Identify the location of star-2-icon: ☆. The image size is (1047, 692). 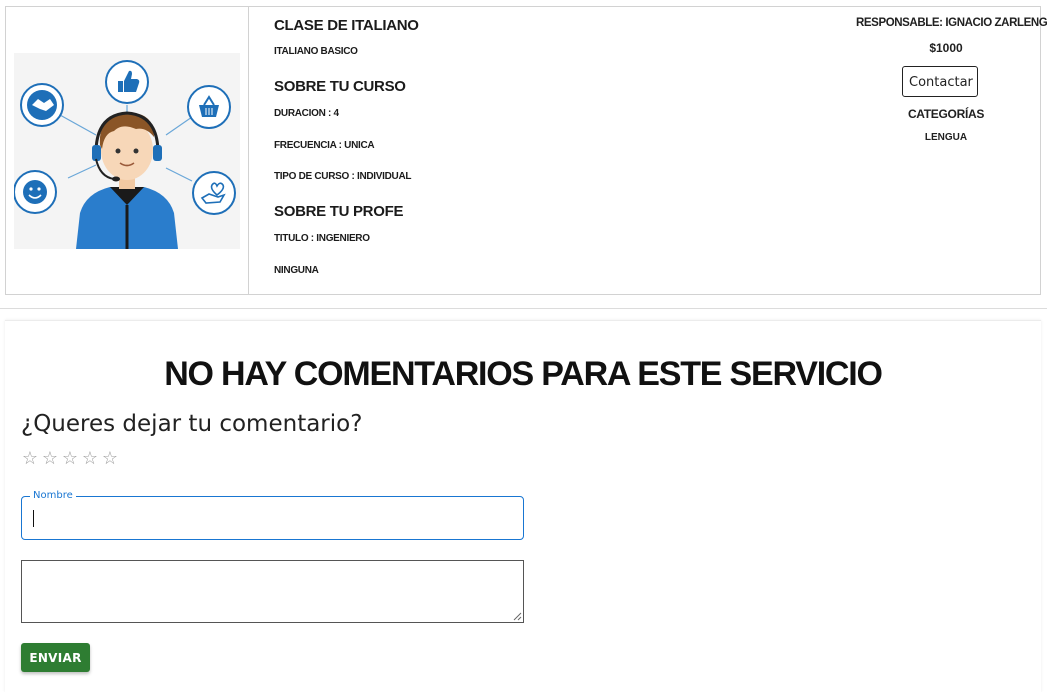
(50, 459).